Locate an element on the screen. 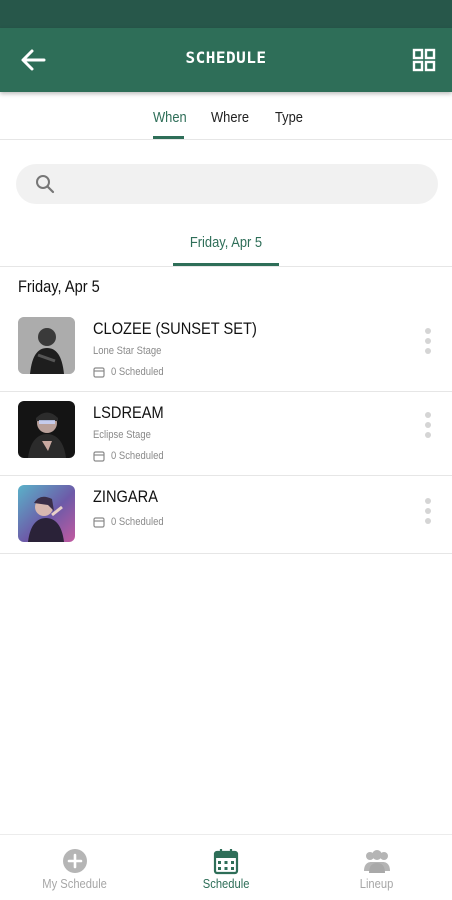 This screenshot has height=900, width=452. tab-when: When is located at coordinates (170, 117).